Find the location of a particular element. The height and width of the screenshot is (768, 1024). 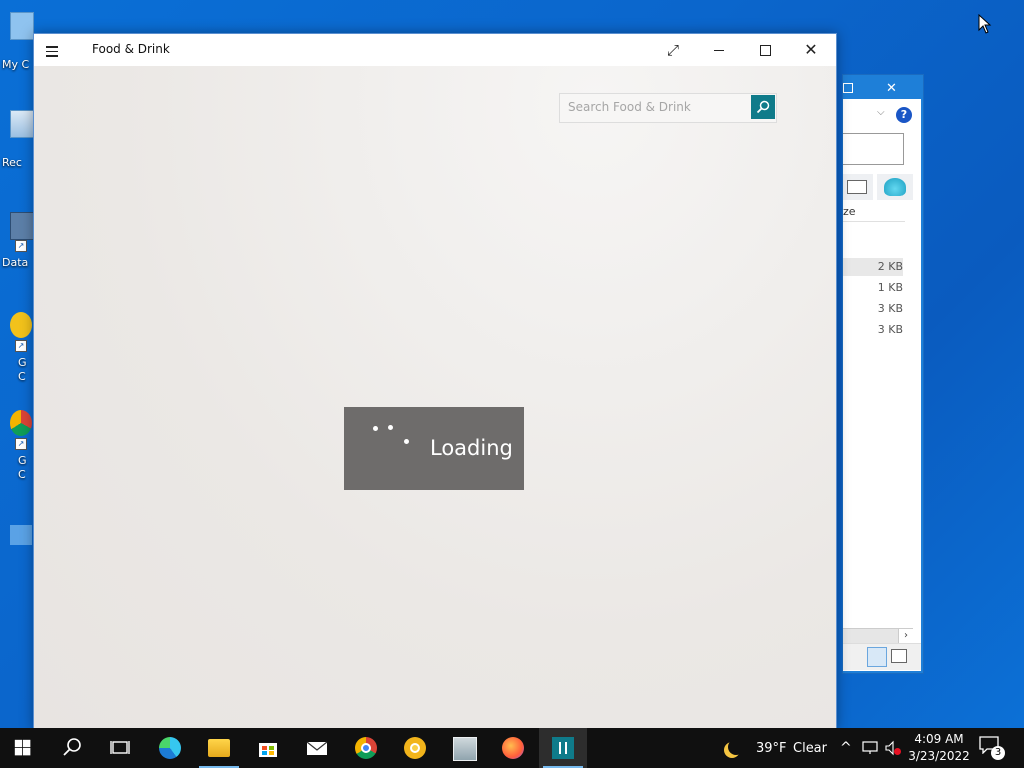

weather-temperature: 39°F is located at coordinates (771, 748).